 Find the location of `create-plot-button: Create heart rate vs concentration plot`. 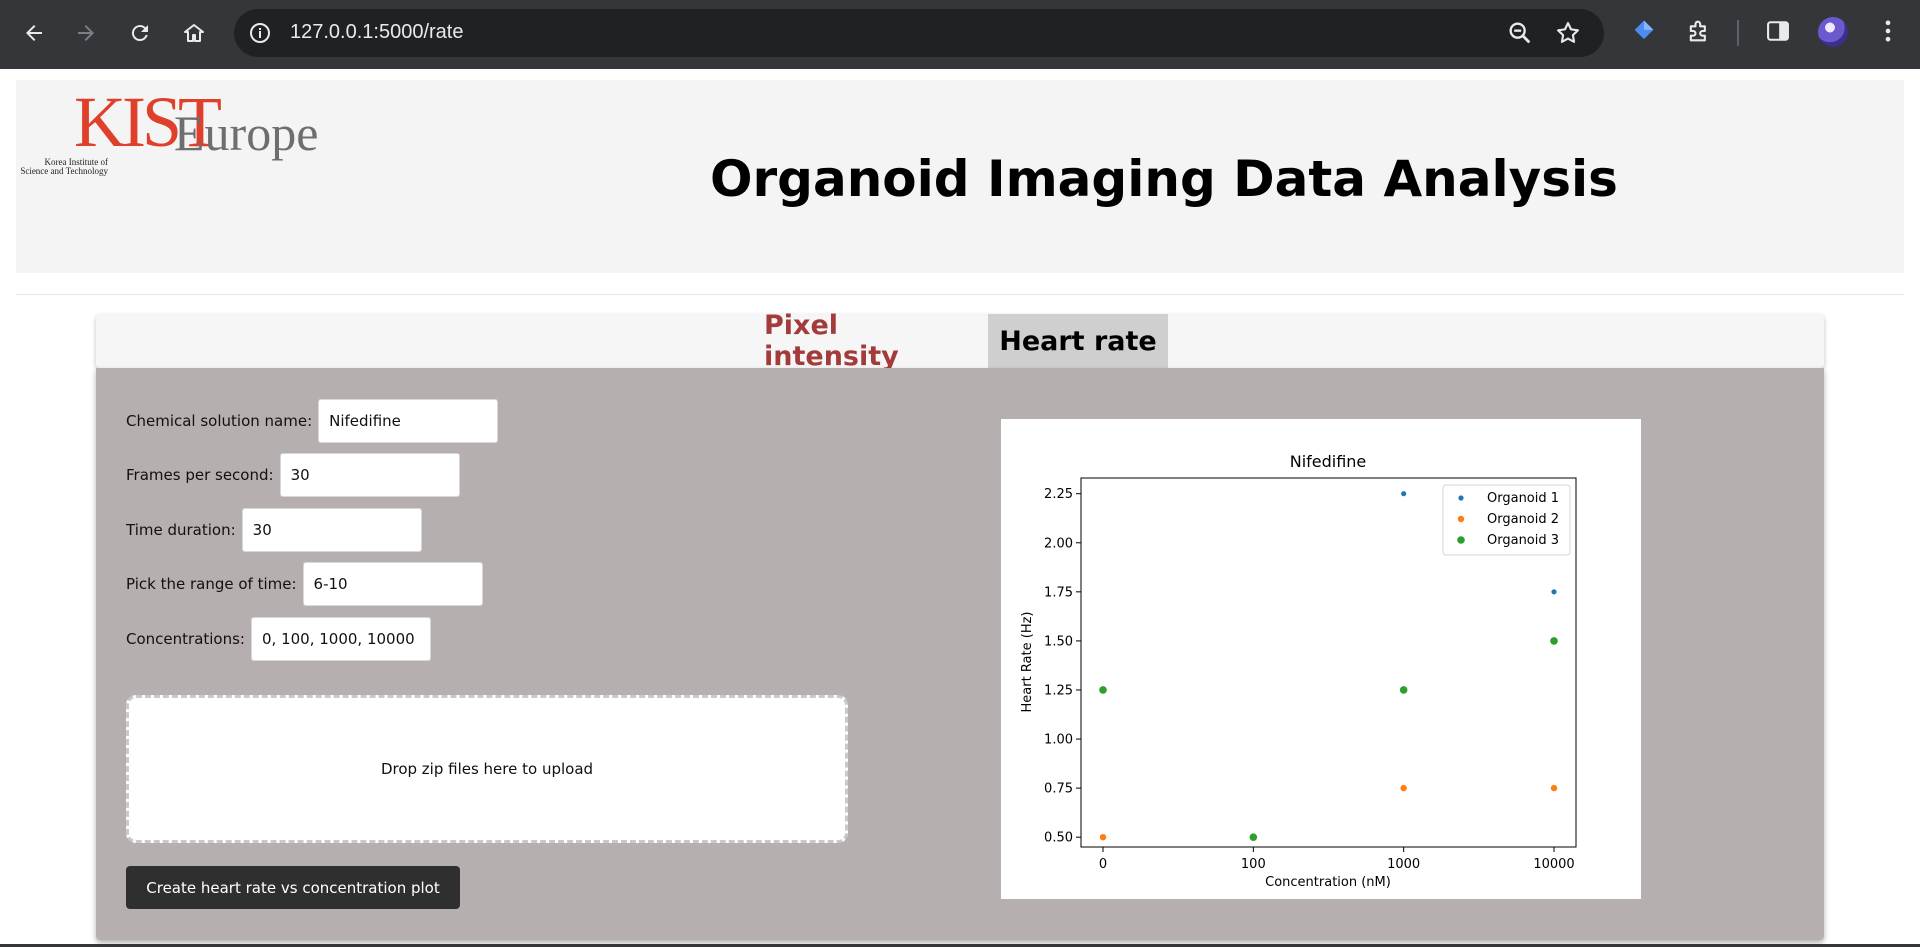

create-plot-button: Create heart rate vs concentration plot is located at coordinates (293, 887).